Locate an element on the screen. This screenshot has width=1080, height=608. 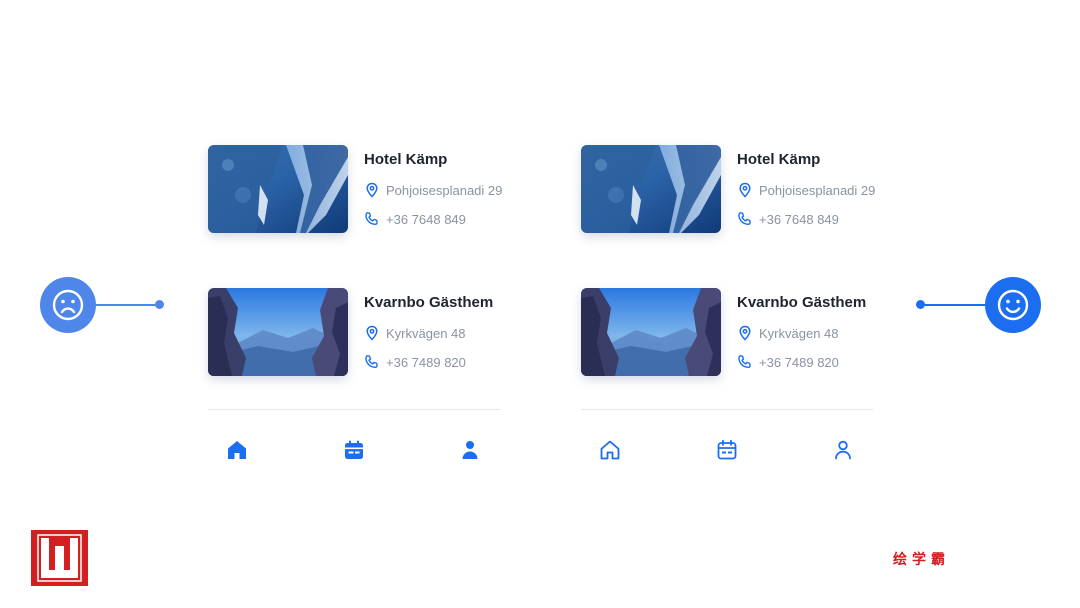
sad-connector-line is located at coordinates (126, 305).